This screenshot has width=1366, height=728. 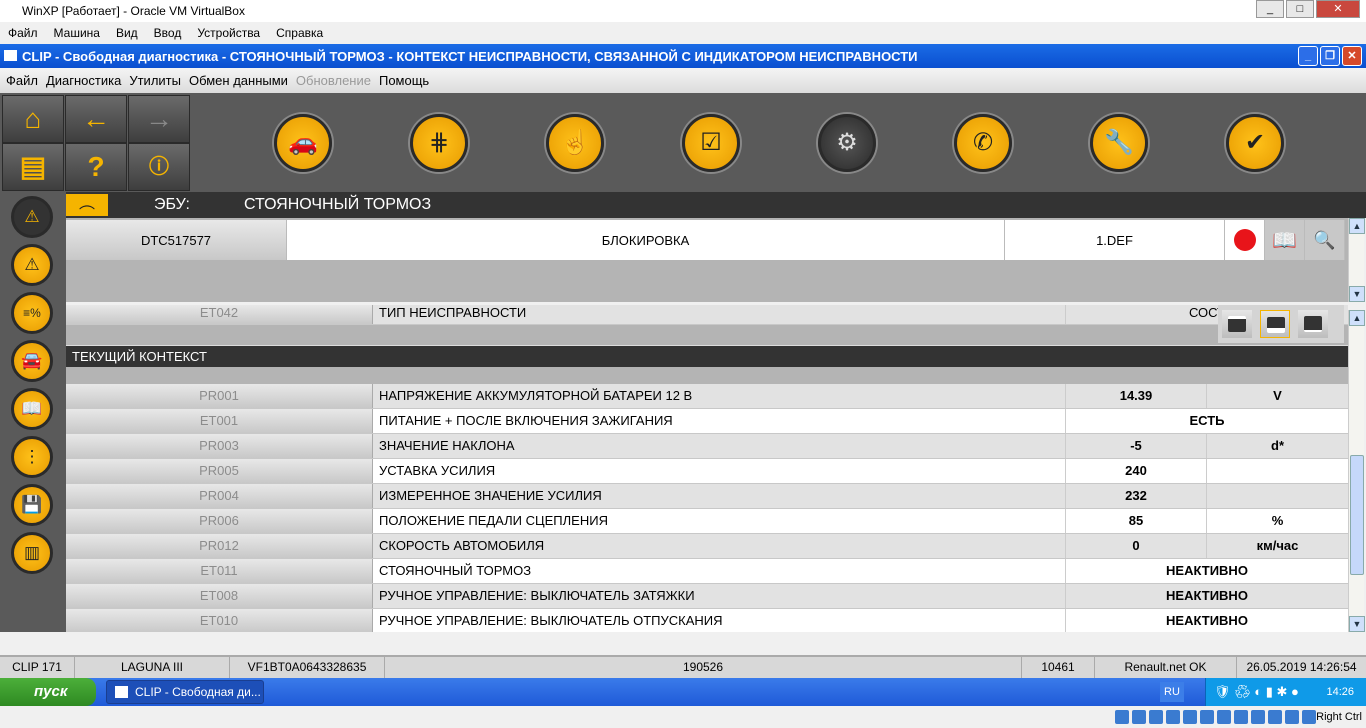 I want to click on close-button: ✕, so click(x=1338, y=9).